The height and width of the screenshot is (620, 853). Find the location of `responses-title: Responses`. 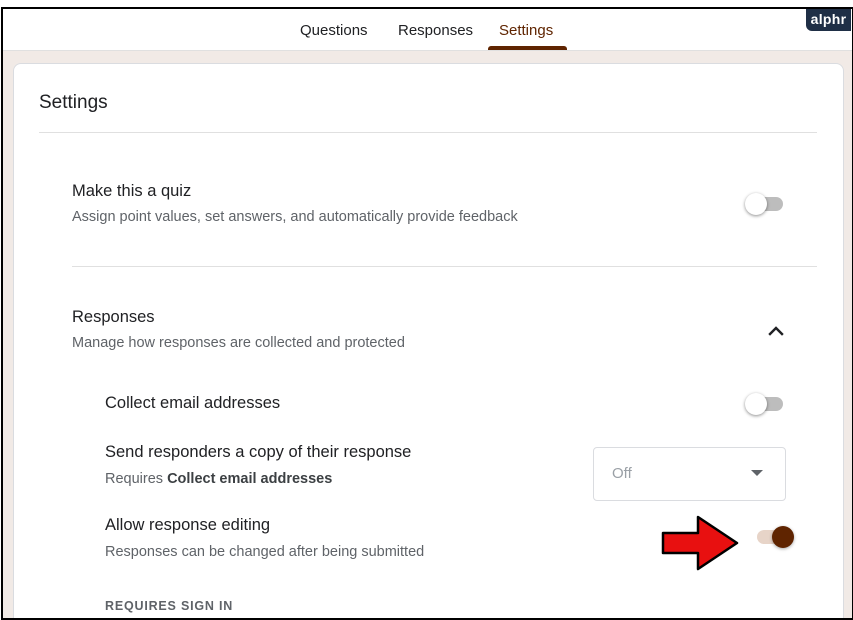

responses-title: Responses is located at coordinates (113, 317).